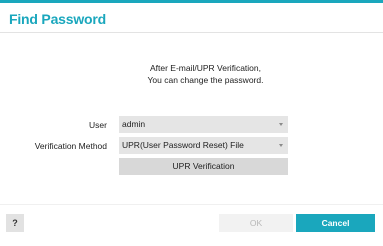  What do you see at coordinates (70, 146) in the screenshot?
I see `verification-method-label: Verification Method` at bounding box center [70, 146].